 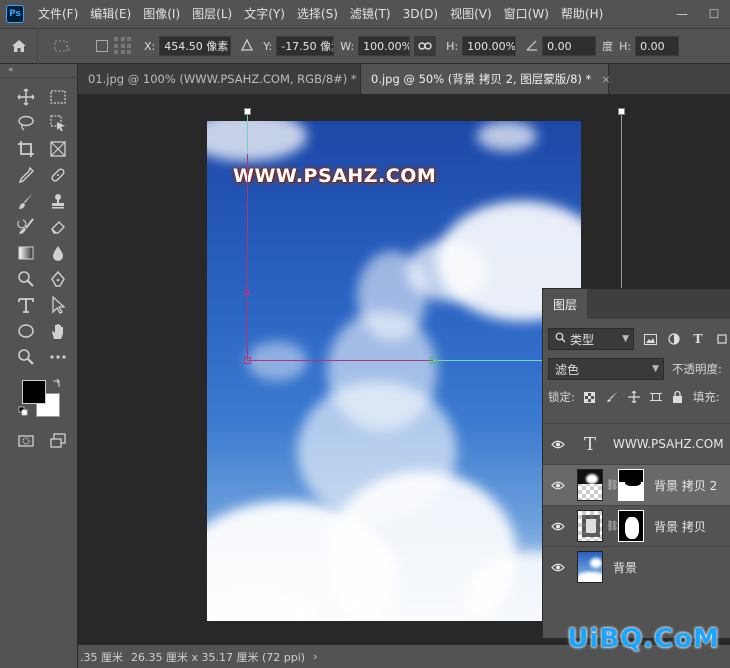 What do you see at coordinates (650, 339) in the screenshot?
I see `filter-pixel-icon` at bounding box center [650, 339].